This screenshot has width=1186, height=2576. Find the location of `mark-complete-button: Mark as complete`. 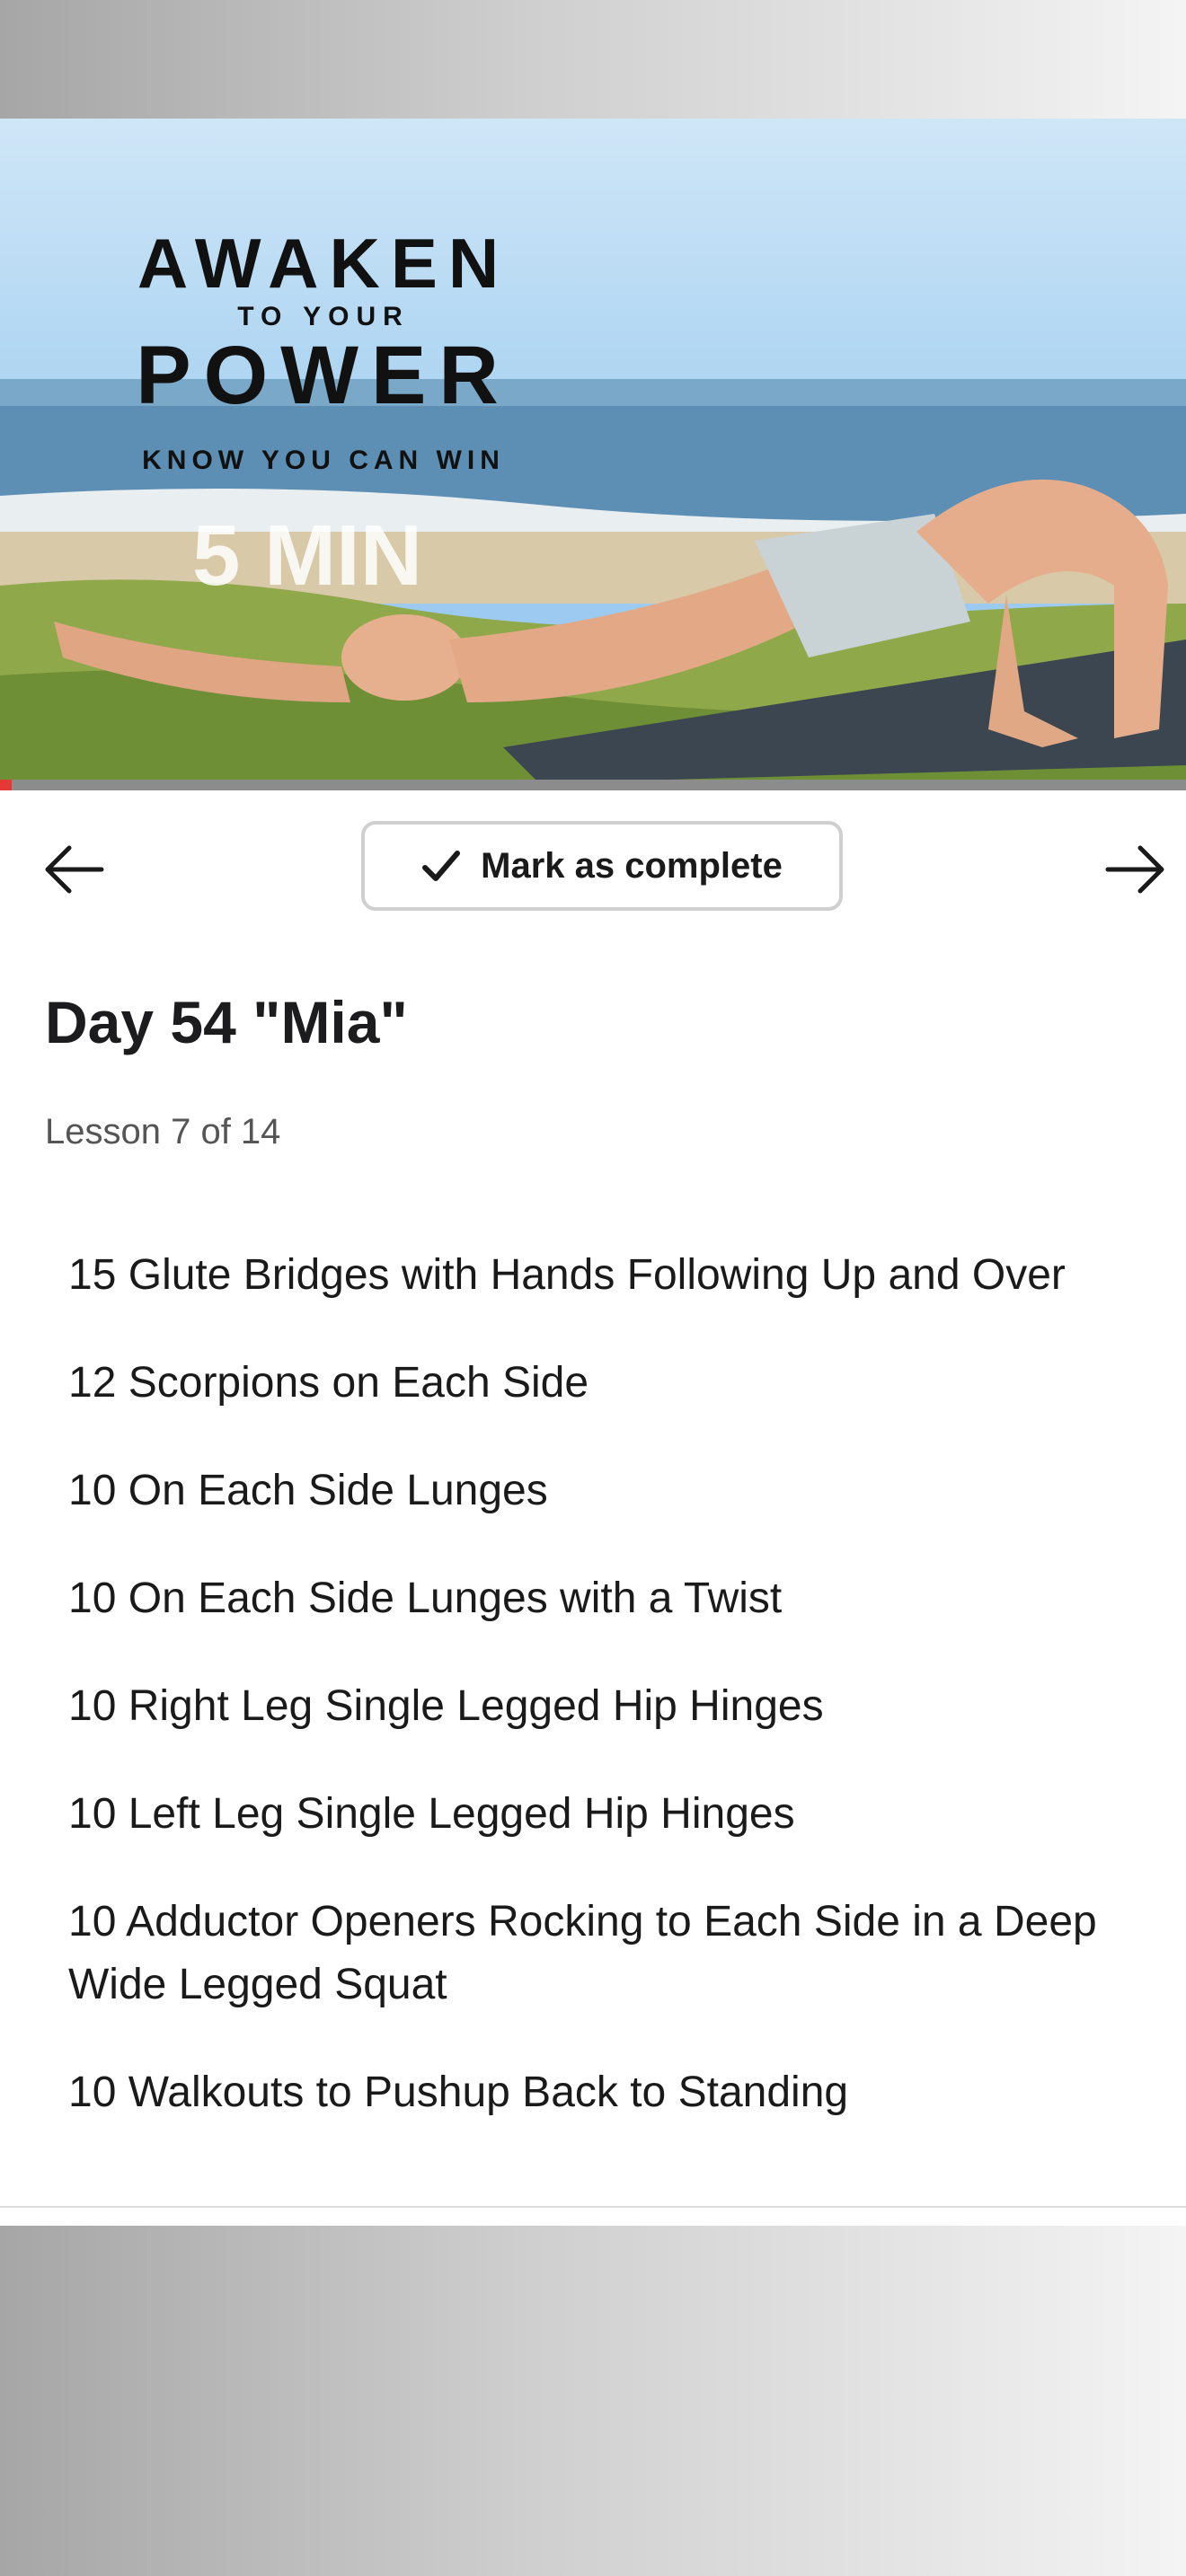

mark-complete-button: Mark as complete is located at coordinates (602, 866).